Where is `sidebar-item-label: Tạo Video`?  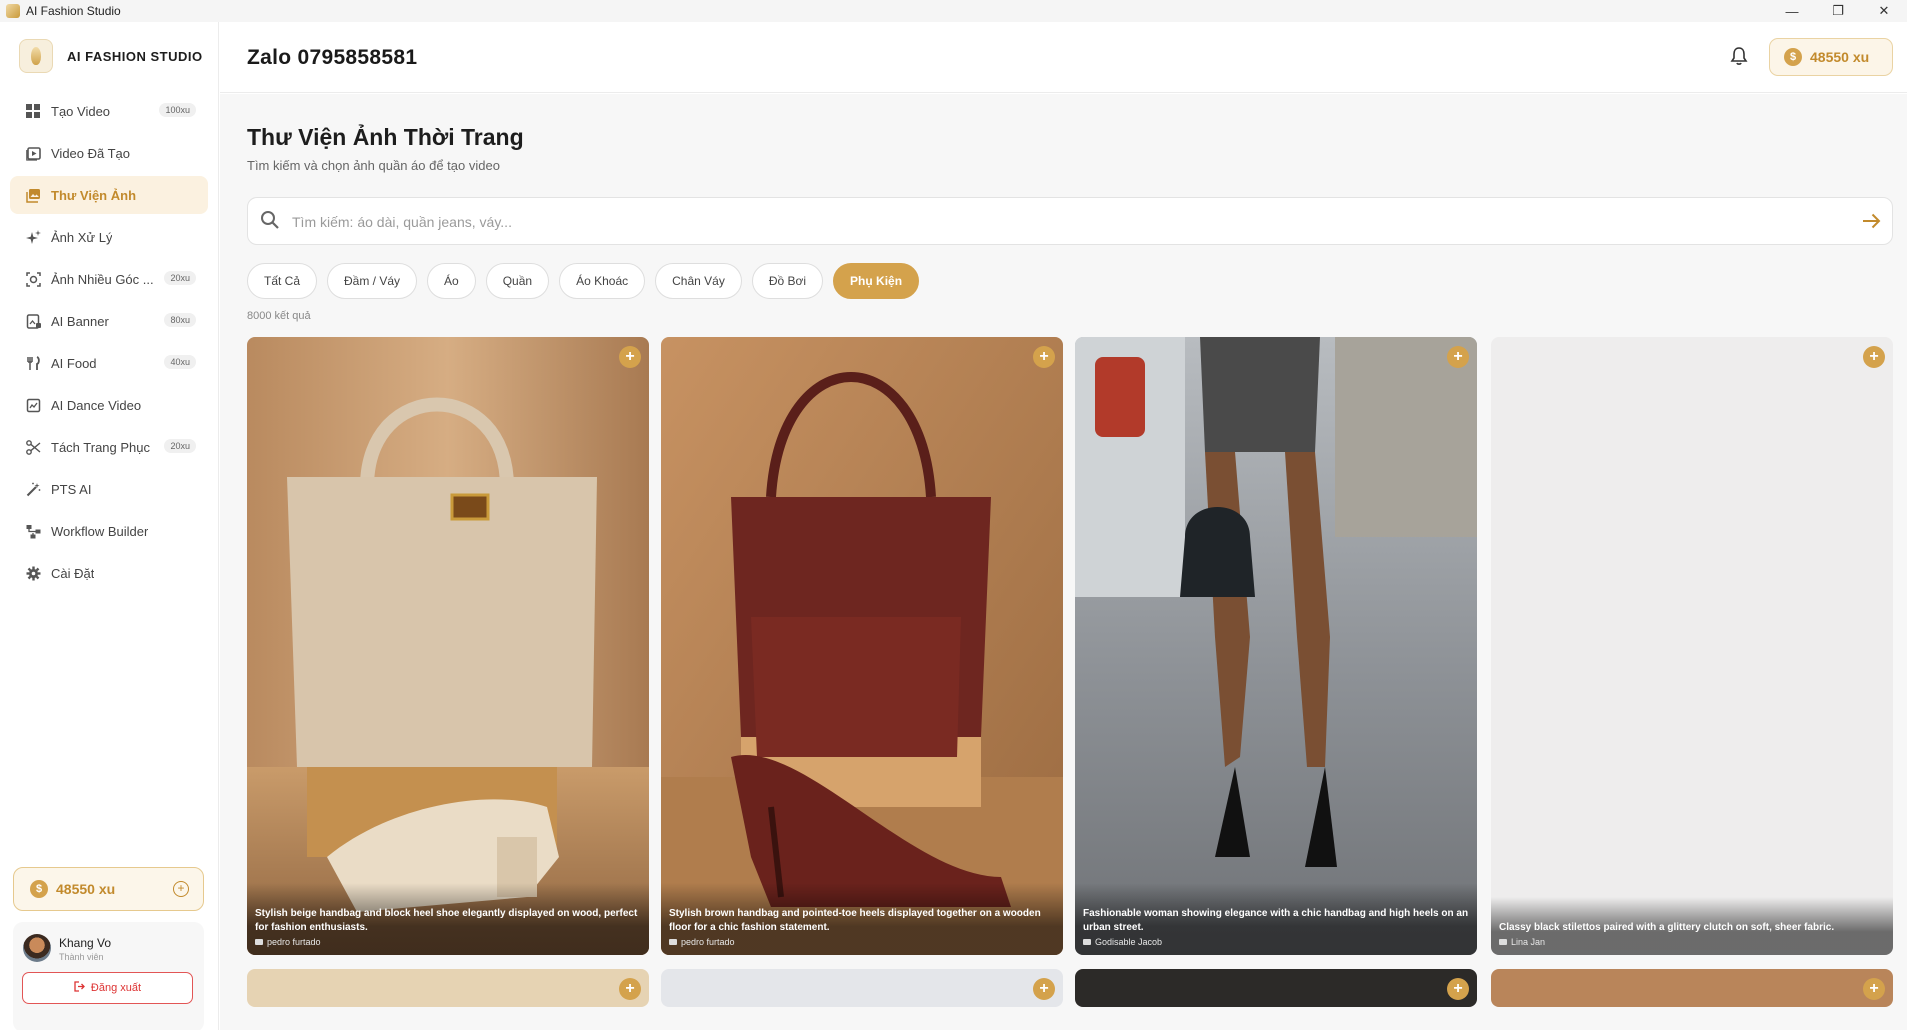
sidebar-item-label: Tạo Video is located at coordinates (81, 111).